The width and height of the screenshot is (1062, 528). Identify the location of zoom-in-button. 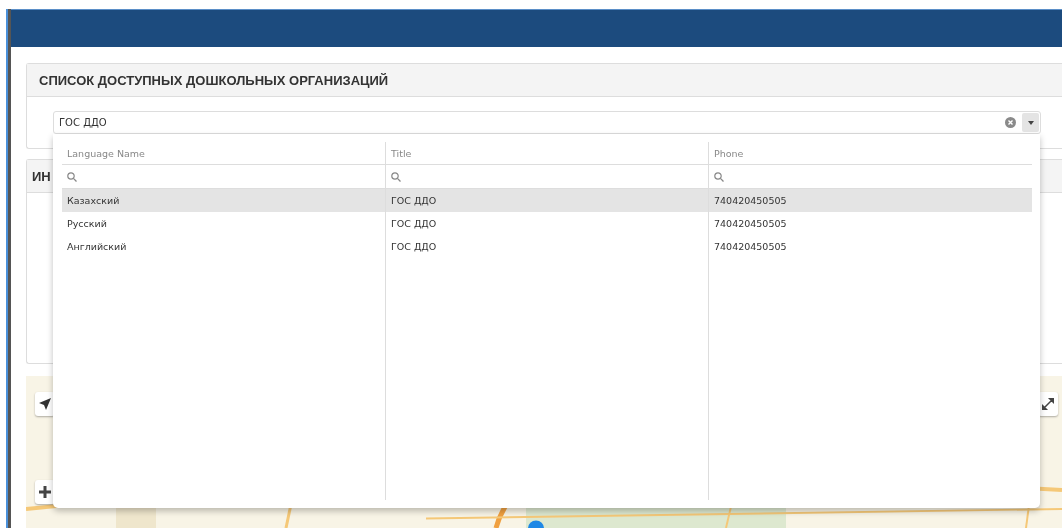
(45, 492).